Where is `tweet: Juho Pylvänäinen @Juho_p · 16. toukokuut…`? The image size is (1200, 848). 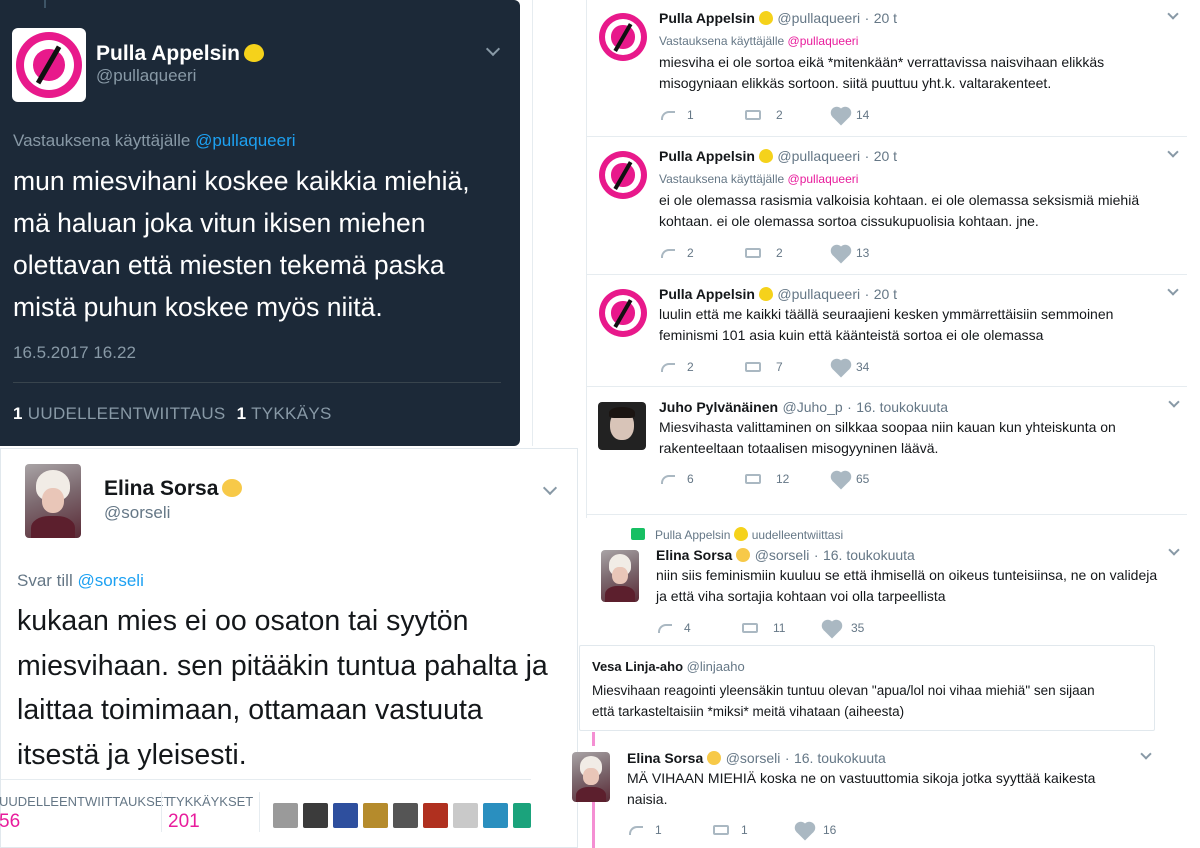
tweet: Juho Pylvänäinen @Juho_p · 16. toukokuut… is located at coordinates (893, 451).